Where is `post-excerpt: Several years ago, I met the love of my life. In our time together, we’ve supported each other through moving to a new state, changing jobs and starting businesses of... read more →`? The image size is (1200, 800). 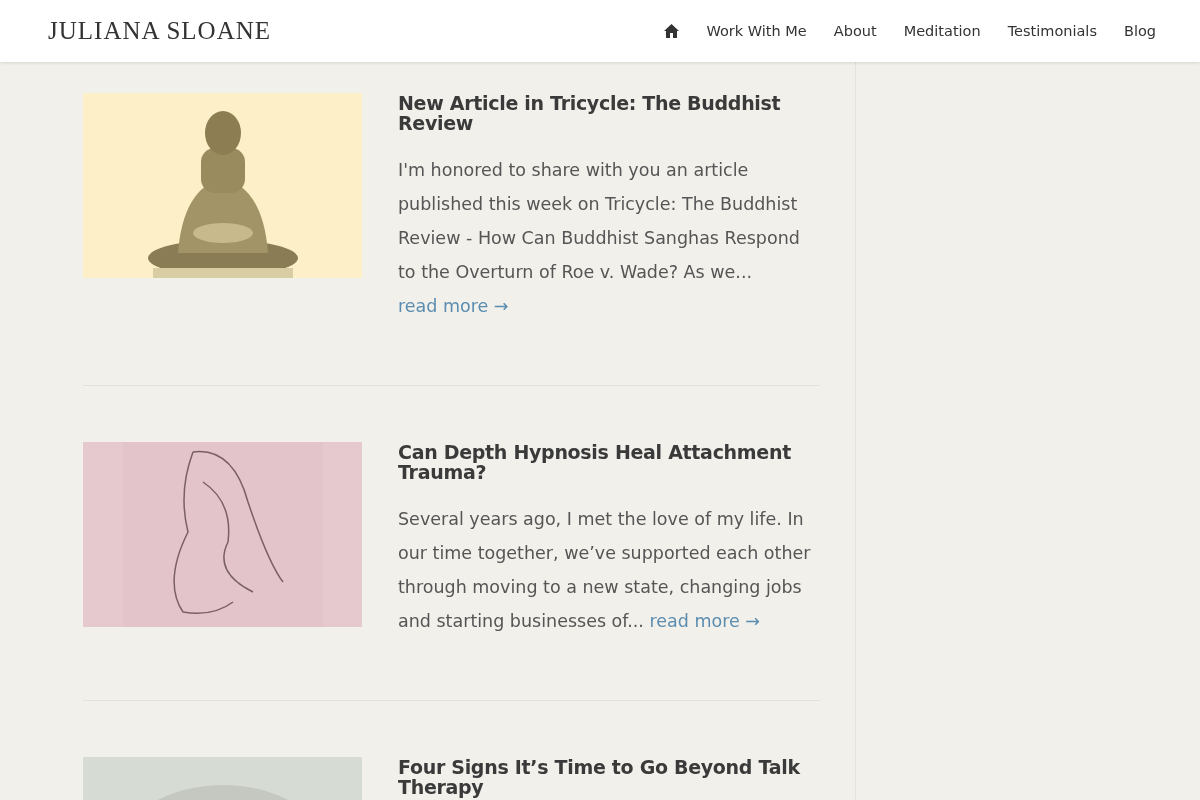 post-excerpt: Several years ago, I met the love of my life. In our time together, we’ve supported each other through moving to a new state, changing jobs and starting businesses of... read more → is located at coordinates (605, 570).